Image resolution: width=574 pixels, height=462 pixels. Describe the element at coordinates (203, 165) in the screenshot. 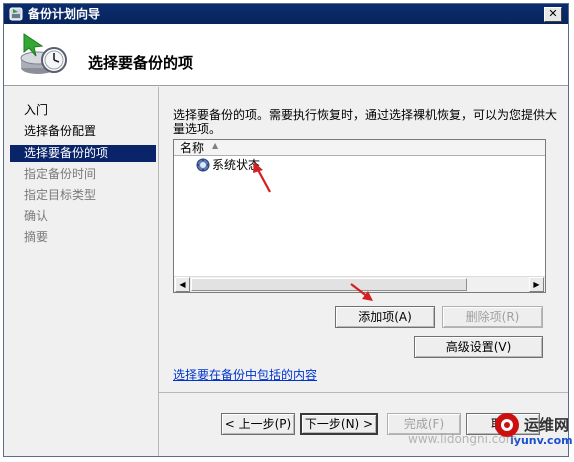

I see `system-state-icon` at that location.